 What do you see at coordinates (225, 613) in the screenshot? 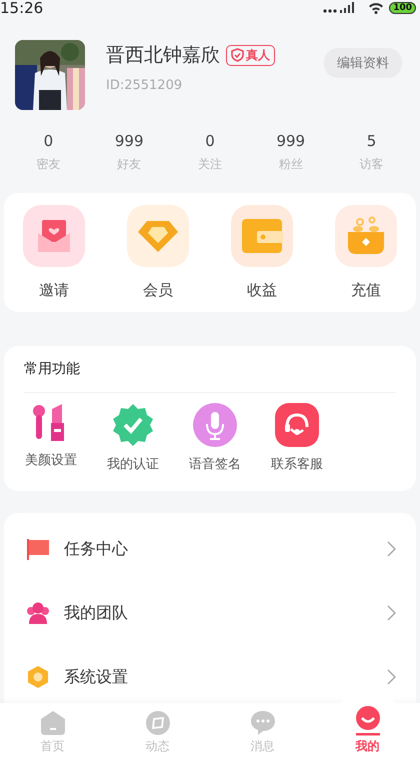
I see `menu-item: 我的团队` at bounding box center [225, 613].